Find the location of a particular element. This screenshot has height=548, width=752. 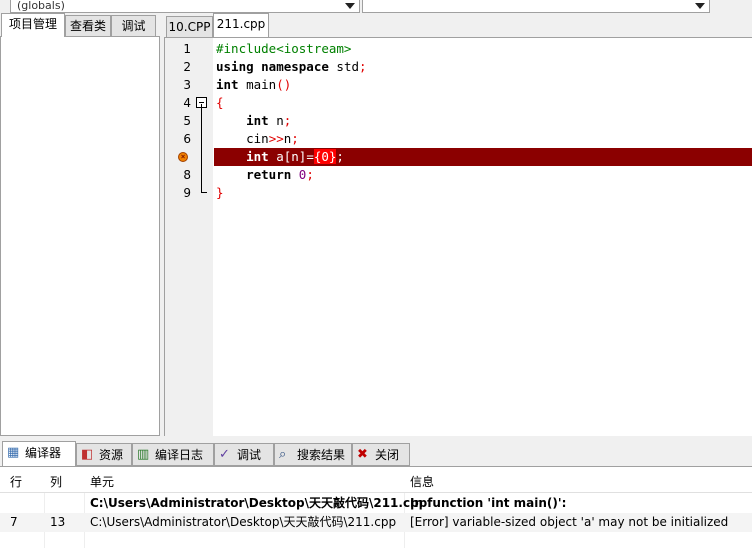

line-number: 6 is located at coordinates (187, 139).